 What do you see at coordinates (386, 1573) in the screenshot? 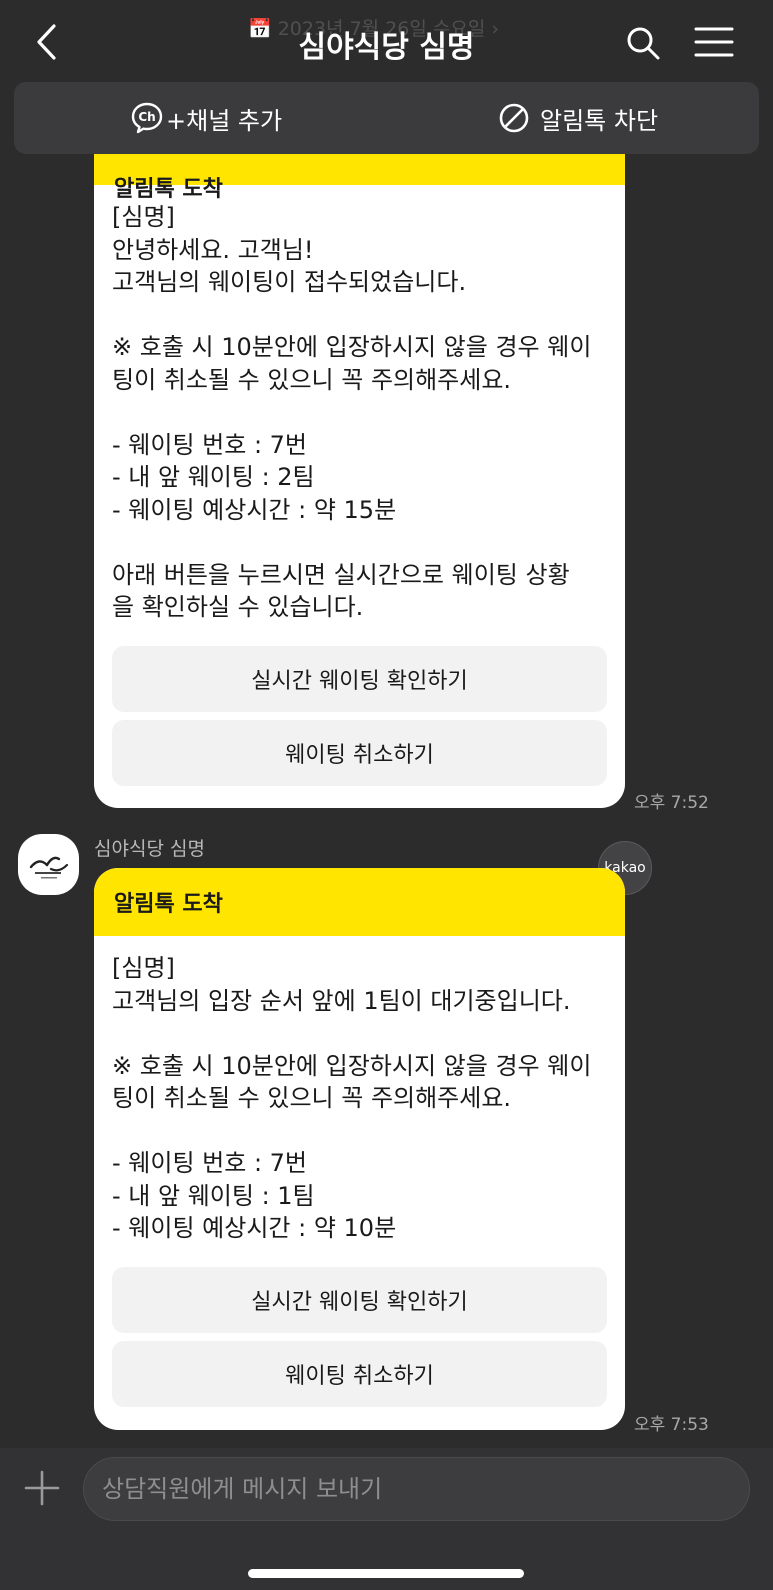
I see `home-indicator` at bounding box center [386, 1573].